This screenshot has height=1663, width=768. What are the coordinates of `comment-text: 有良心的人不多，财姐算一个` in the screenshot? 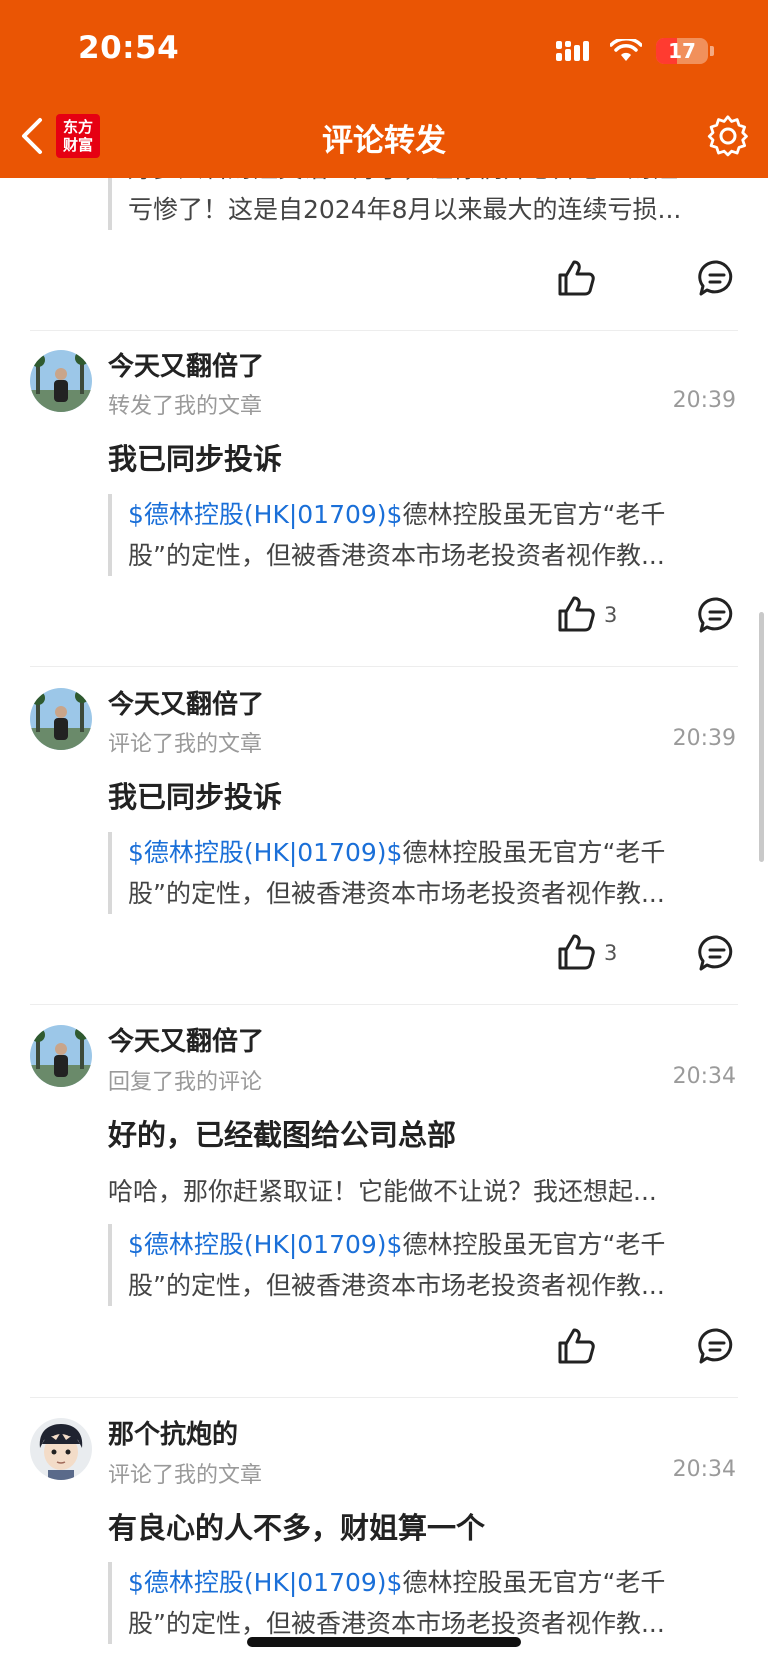 It's located at (296, 1526).